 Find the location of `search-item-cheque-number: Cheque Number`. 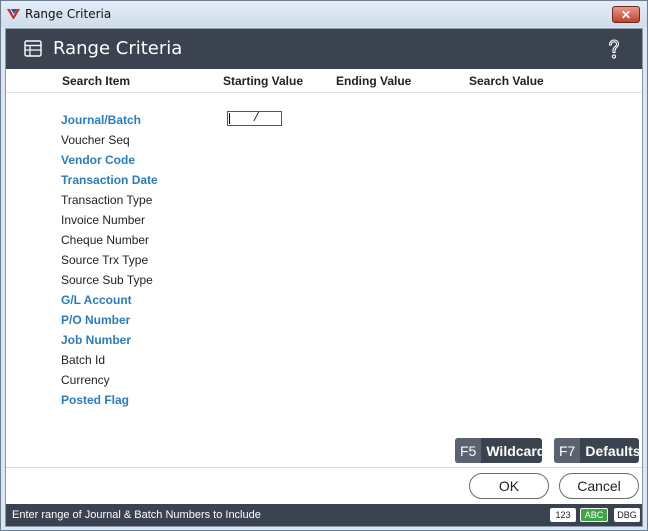

search-item-cheque-number: Cheque Number is located at coordinates (105, 240).